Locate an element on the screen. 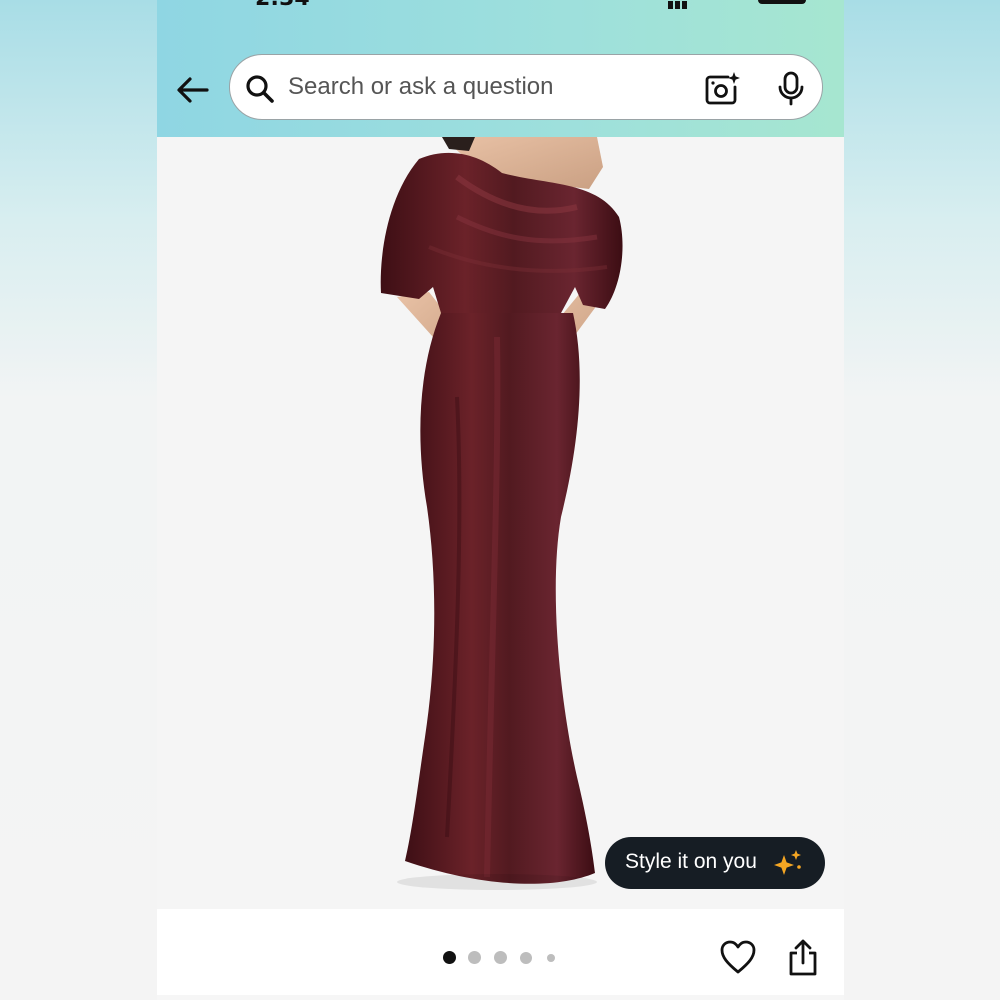  search-icon is located at coordinates (260, 89).